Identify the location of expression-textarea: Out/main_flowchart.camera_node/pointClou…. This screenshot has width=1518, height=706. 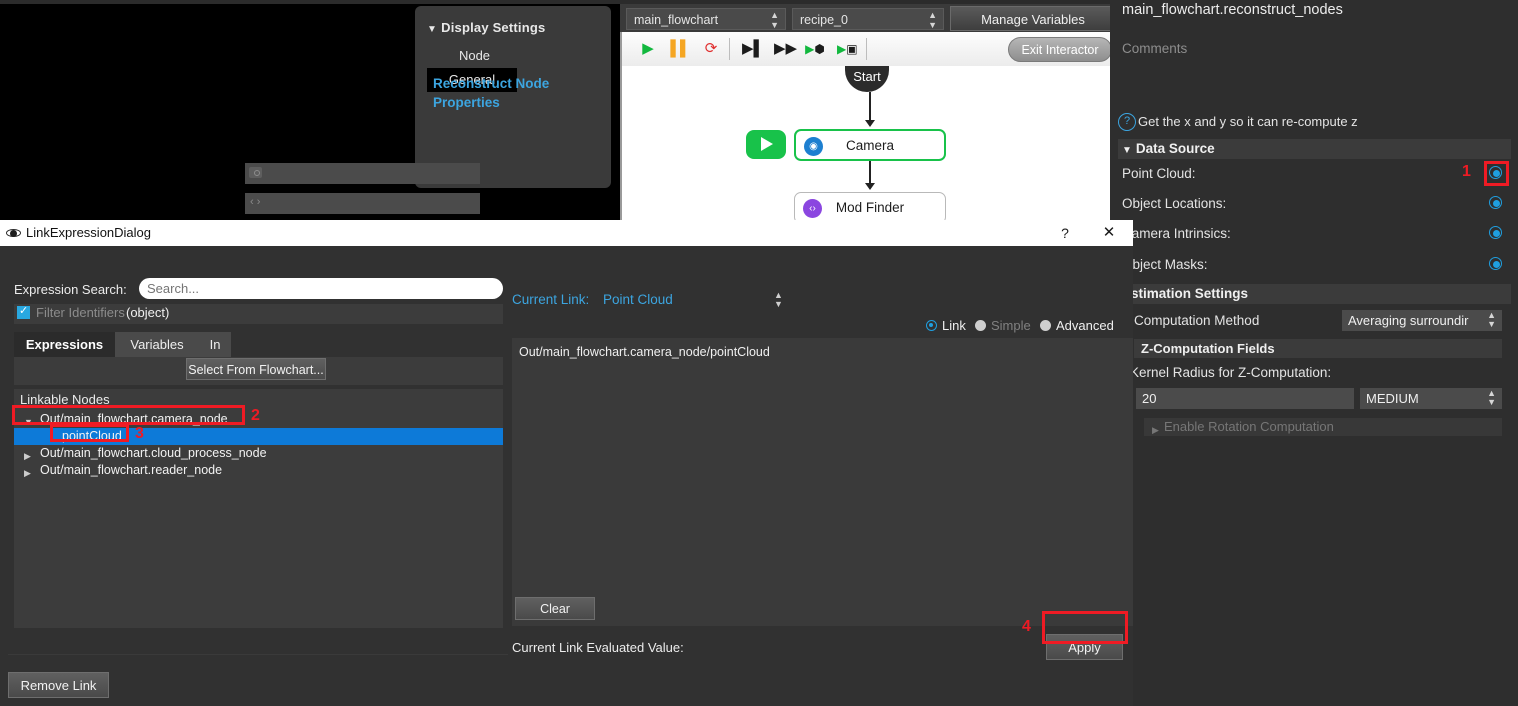
(822, 463).